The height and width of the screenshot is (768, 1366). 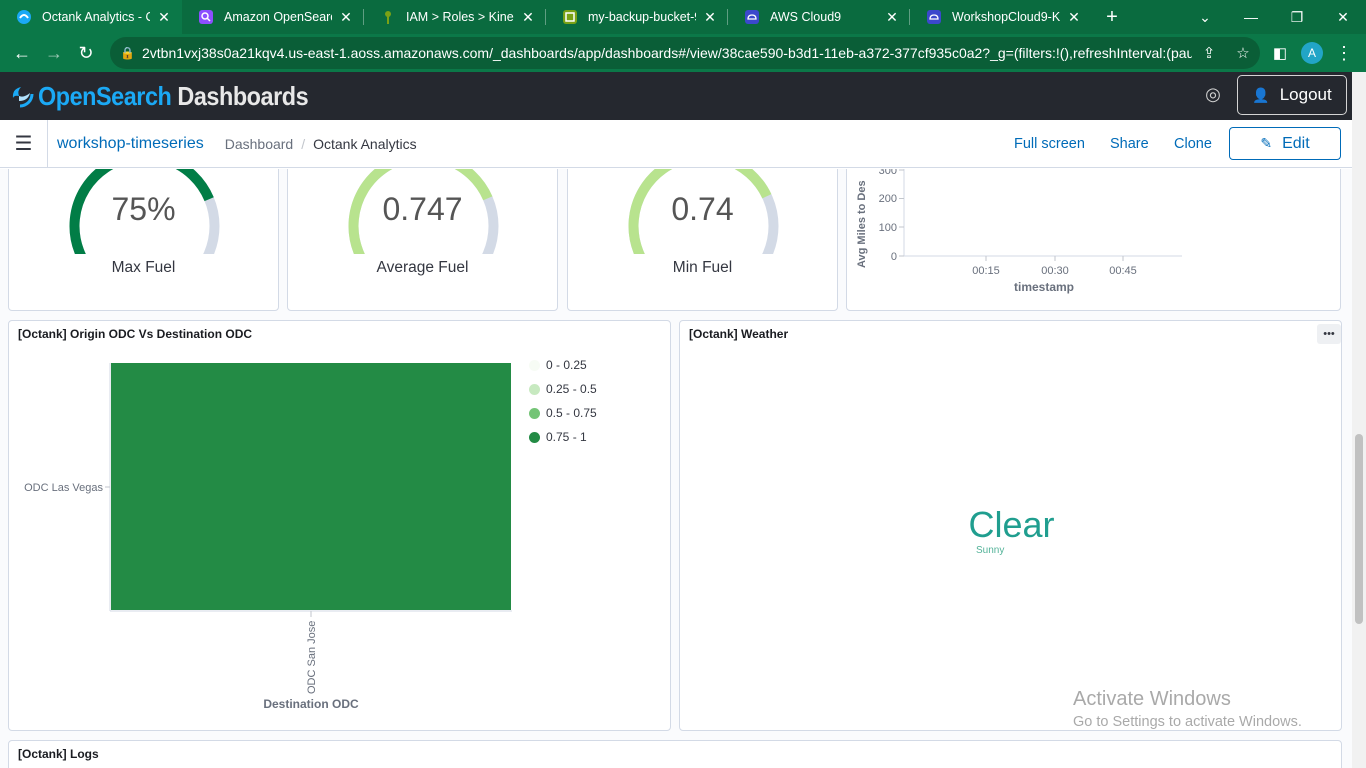 I want to click on gauge-panel-max-fuel: 75% Max Fuel, so click(x=143, y=240).